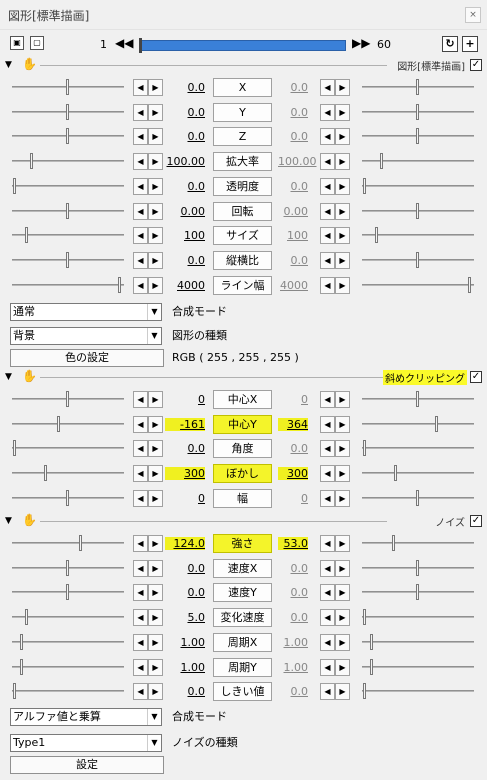  Describe the element at coordinates (242, 211) in the screenshot. I see `param-button: 回転` at that location.